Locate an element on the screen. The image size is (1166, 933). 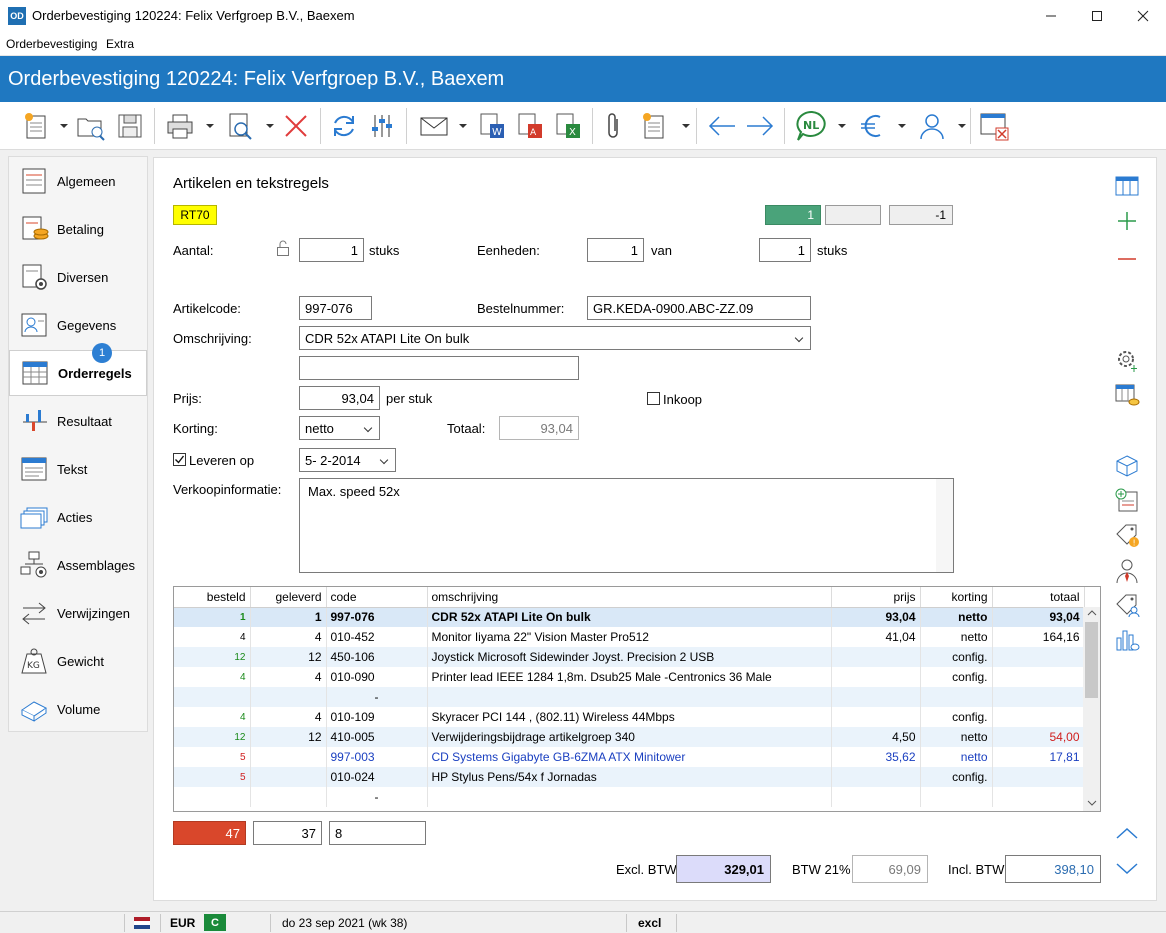
maximize-button is located at coordinates (1097, 16).